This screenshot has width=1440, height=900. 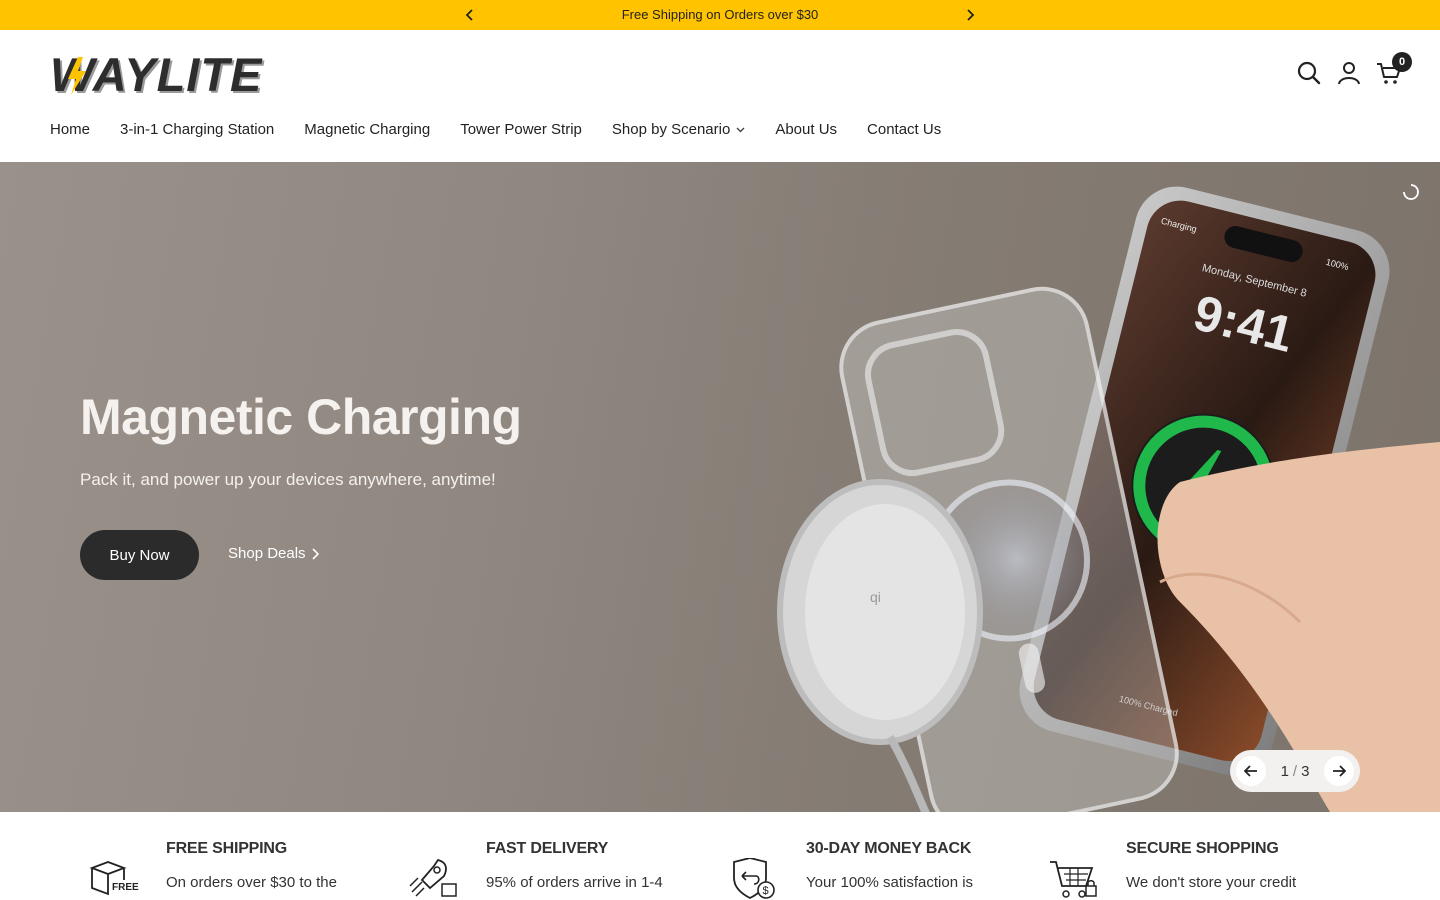 I want to click on slideshow-controls: 1 / 3, so click(x=1295, y=771).